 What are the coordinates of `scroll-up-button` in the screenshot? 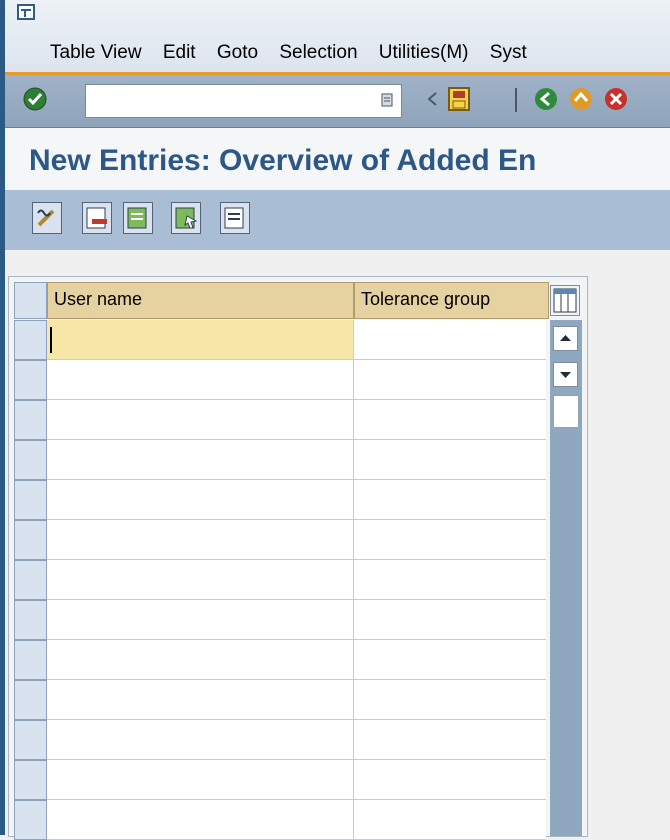 It's located at (565, 338).